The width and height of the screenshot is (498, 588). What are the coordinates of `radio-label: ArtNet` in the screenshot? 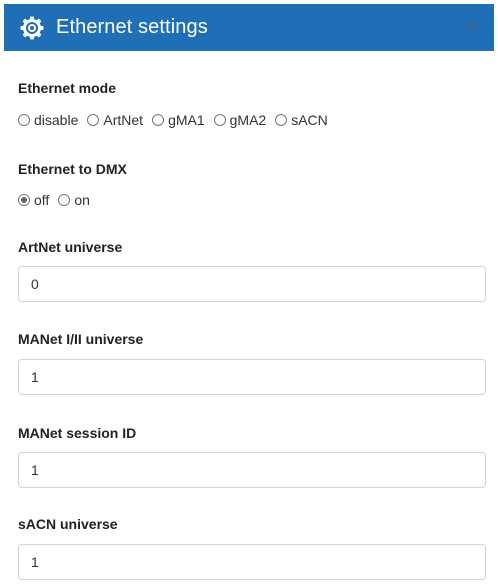 It's located at (123, 120).